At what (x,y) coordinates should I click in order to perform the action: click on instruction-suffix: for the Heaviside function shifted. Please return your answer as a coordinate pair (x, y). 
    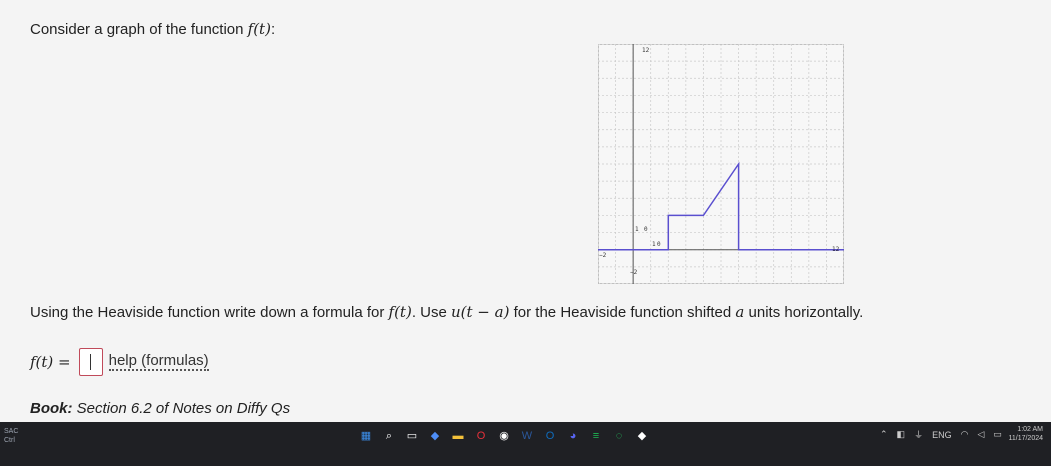
    Looking at the image, I should click on (622, 312).